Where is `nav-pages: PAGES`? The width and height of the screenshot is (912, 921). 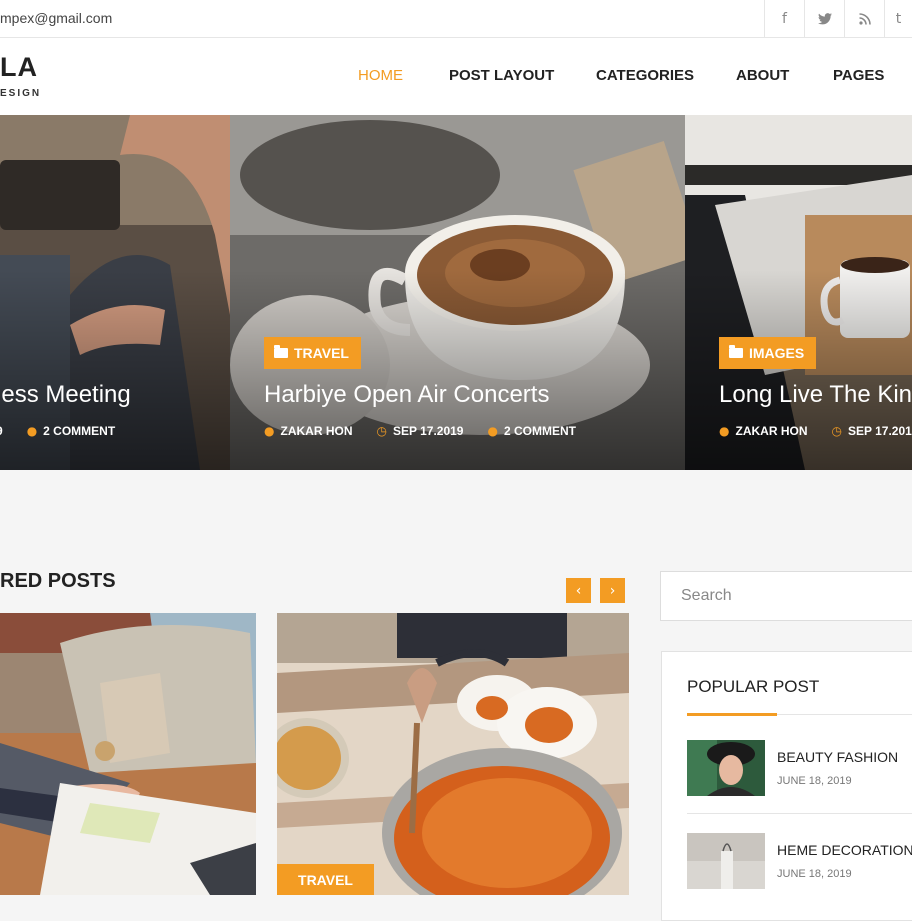
nav-pages: PAGES is located at coordinates (858, 75).